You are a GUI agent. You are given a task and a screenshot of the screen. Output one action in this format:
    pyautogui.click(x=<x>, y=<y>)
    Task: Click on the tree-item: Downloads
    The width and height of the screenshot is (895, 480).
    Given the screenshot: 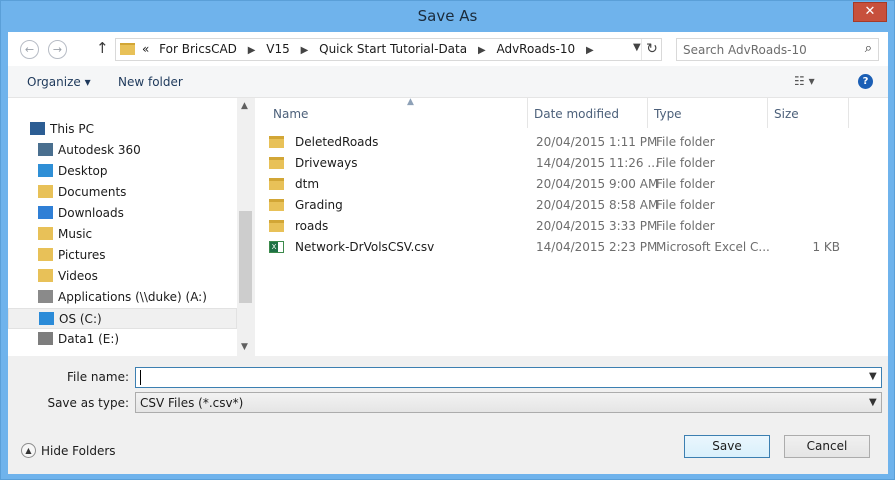 What is the action you would take?
    pyautogui.click(x=122, y=213)
    